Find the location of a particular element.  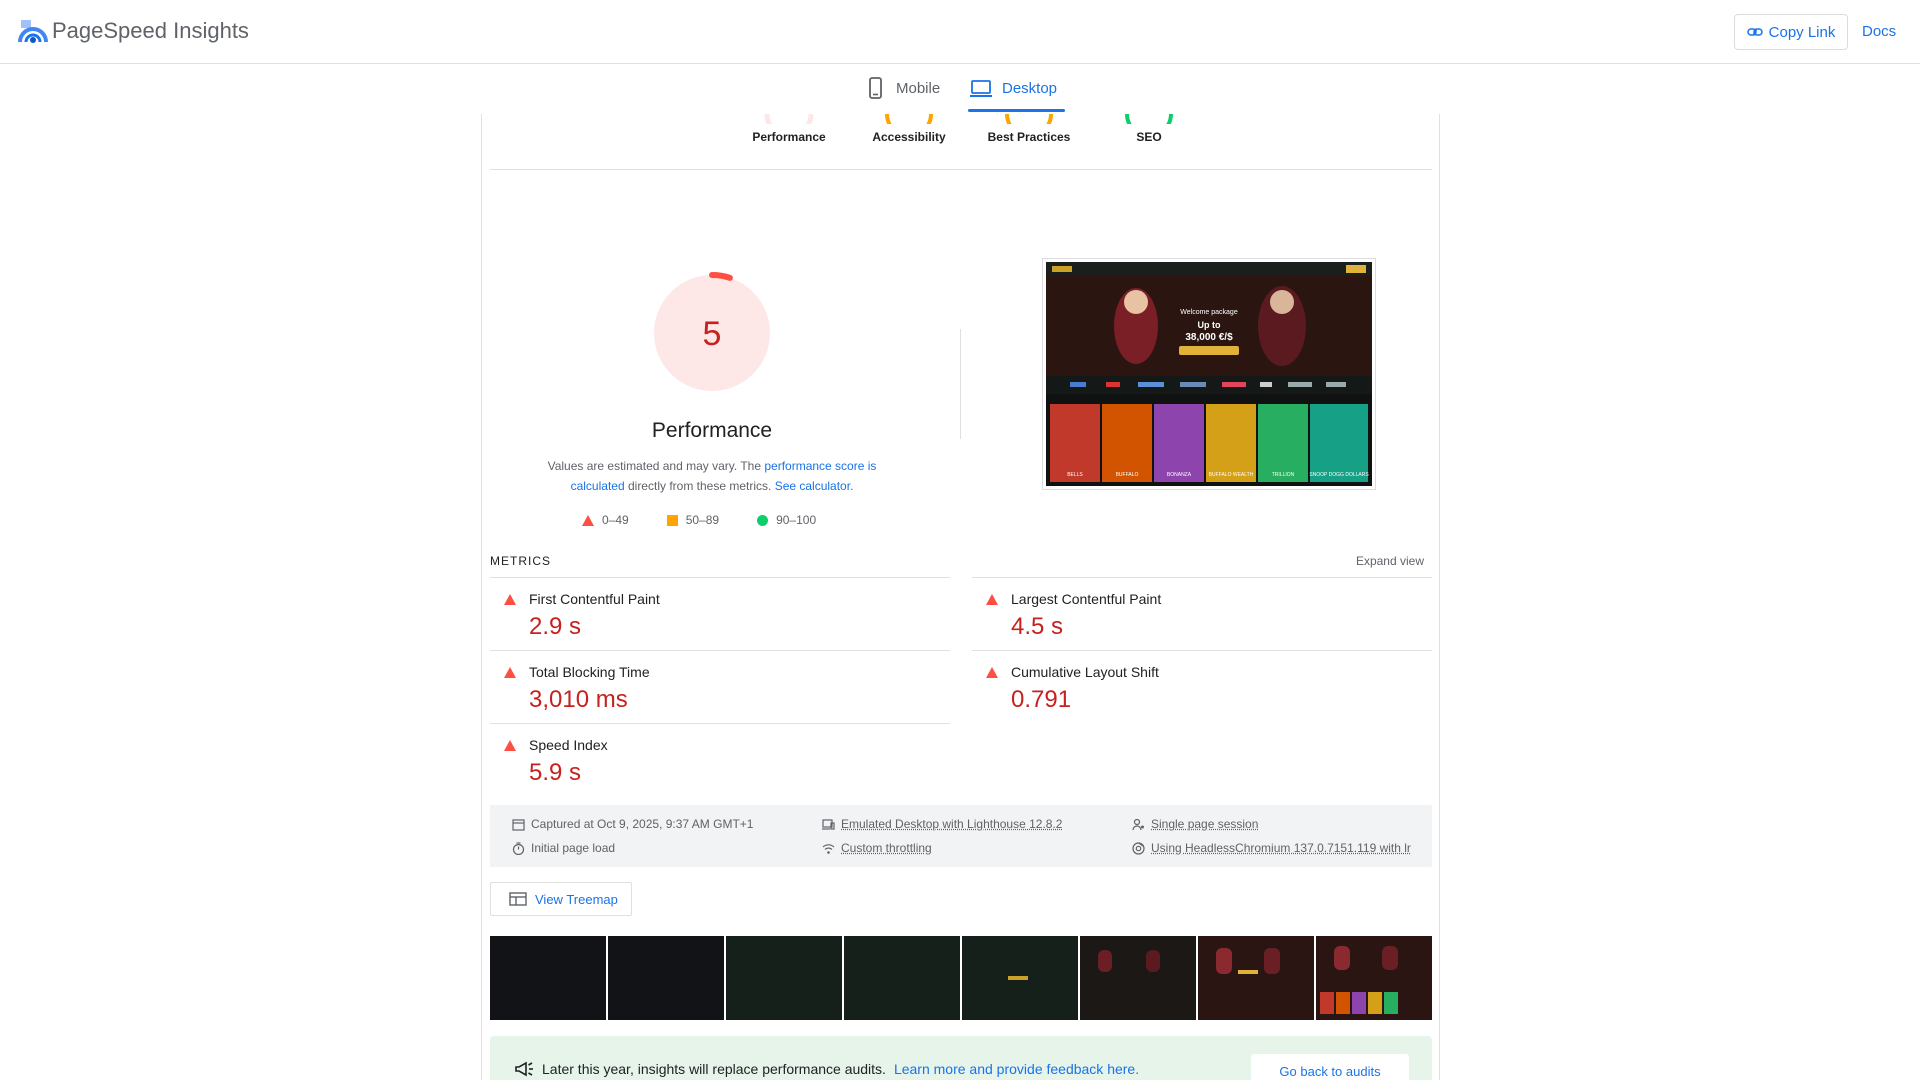

desc-prefix: Values are estimated and may vary. The is located at coordinates (656, 466).